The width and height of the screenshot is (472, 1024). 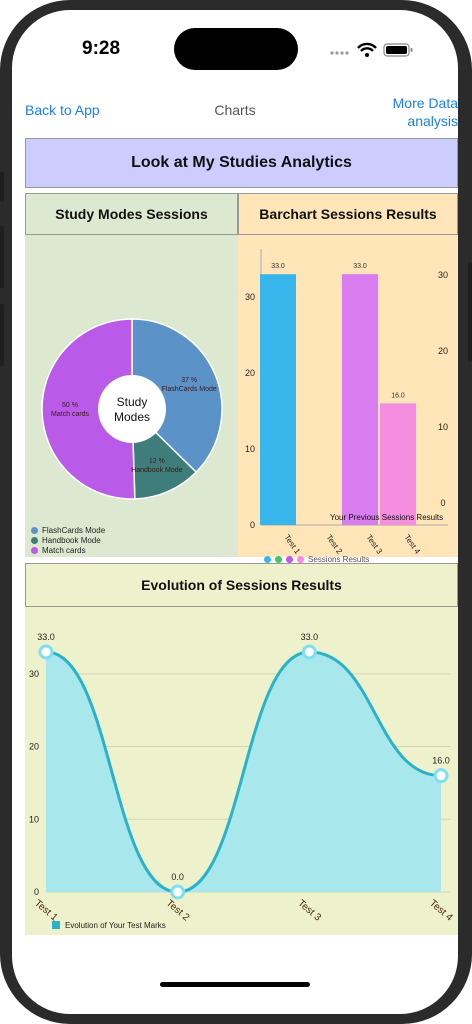 What do you see at coordinates (241, 585) in the screenshot?
I see `evolution-chart-header: Evolution of Sessions Results` at bounding box center [241, 585].